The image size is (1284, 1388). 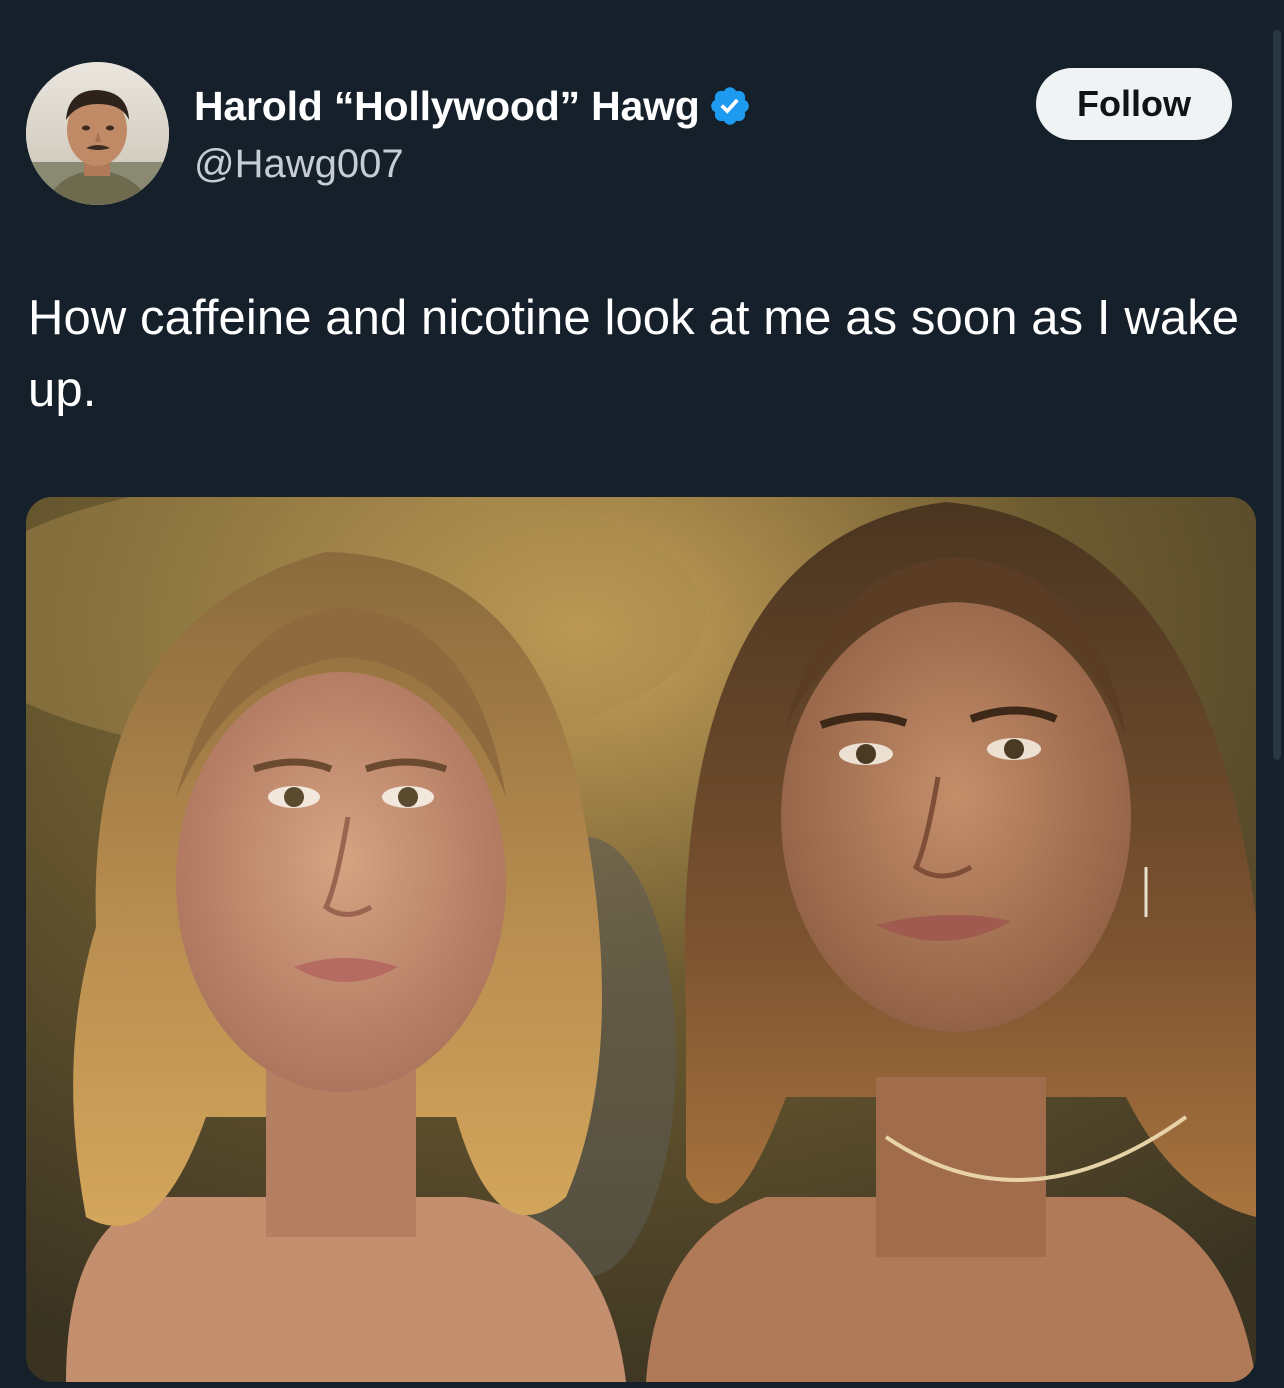 What do you see at coordinates (447, 106) in the screenshot?
I see `display-name: Harold “Hollywood” Hawg` at bounding box center [447, 106].